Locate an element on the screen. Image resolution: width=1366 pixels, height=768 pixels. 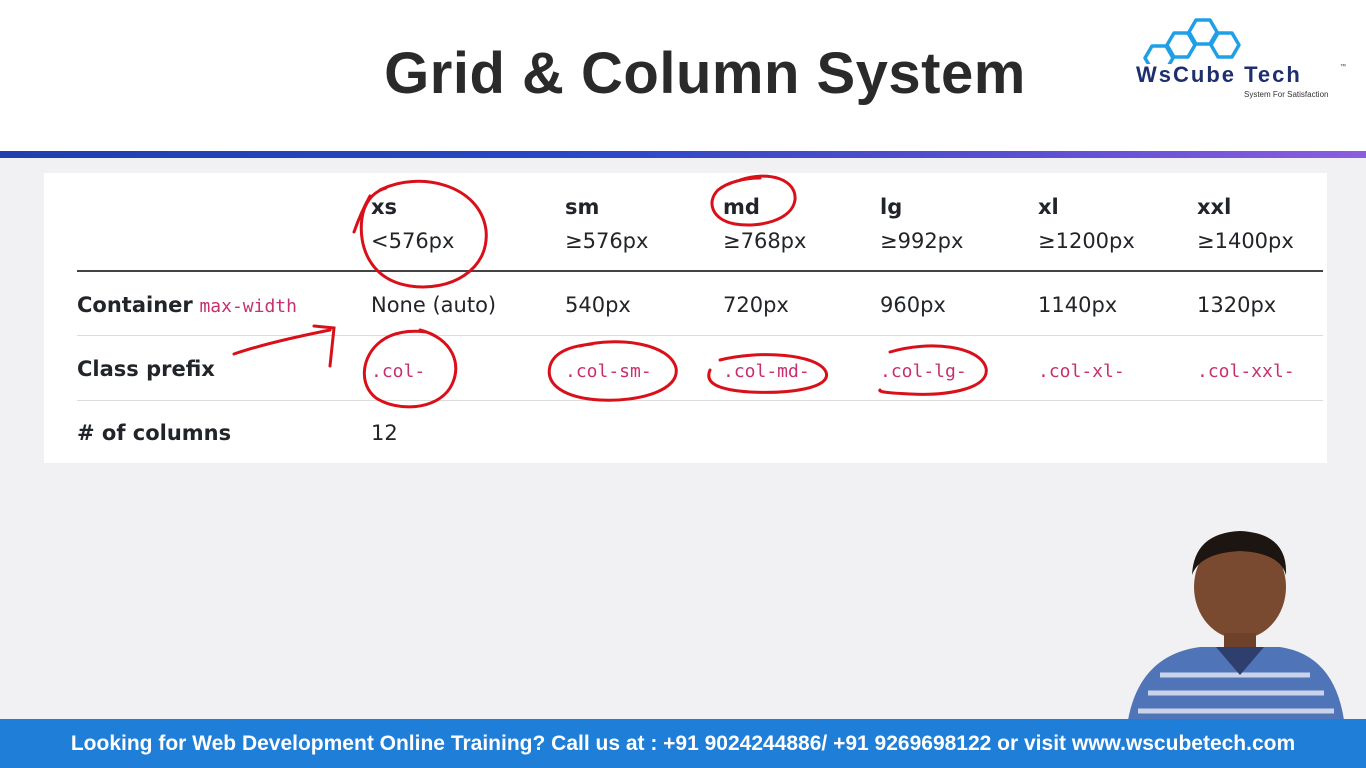
bp-width-xxl: ≥1400px is located at coordinates (1245, 241).